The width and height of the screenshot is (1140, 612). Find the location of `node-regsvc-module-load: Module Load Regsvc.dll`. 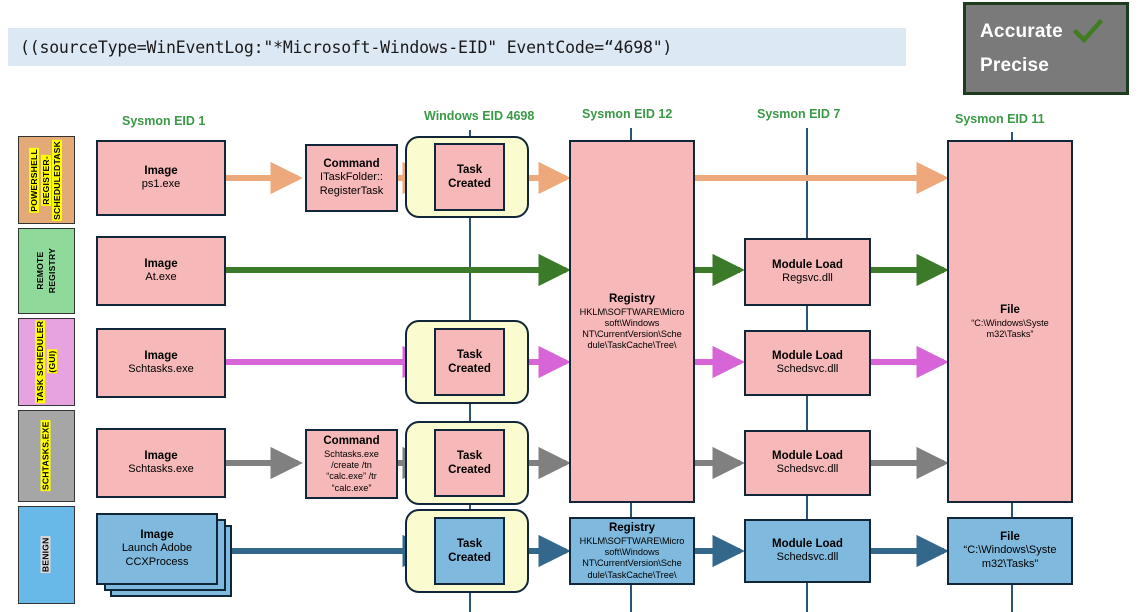

node-regsvc-module-load: Module Load Regsvc.dll is located at coordinates (807, 272).